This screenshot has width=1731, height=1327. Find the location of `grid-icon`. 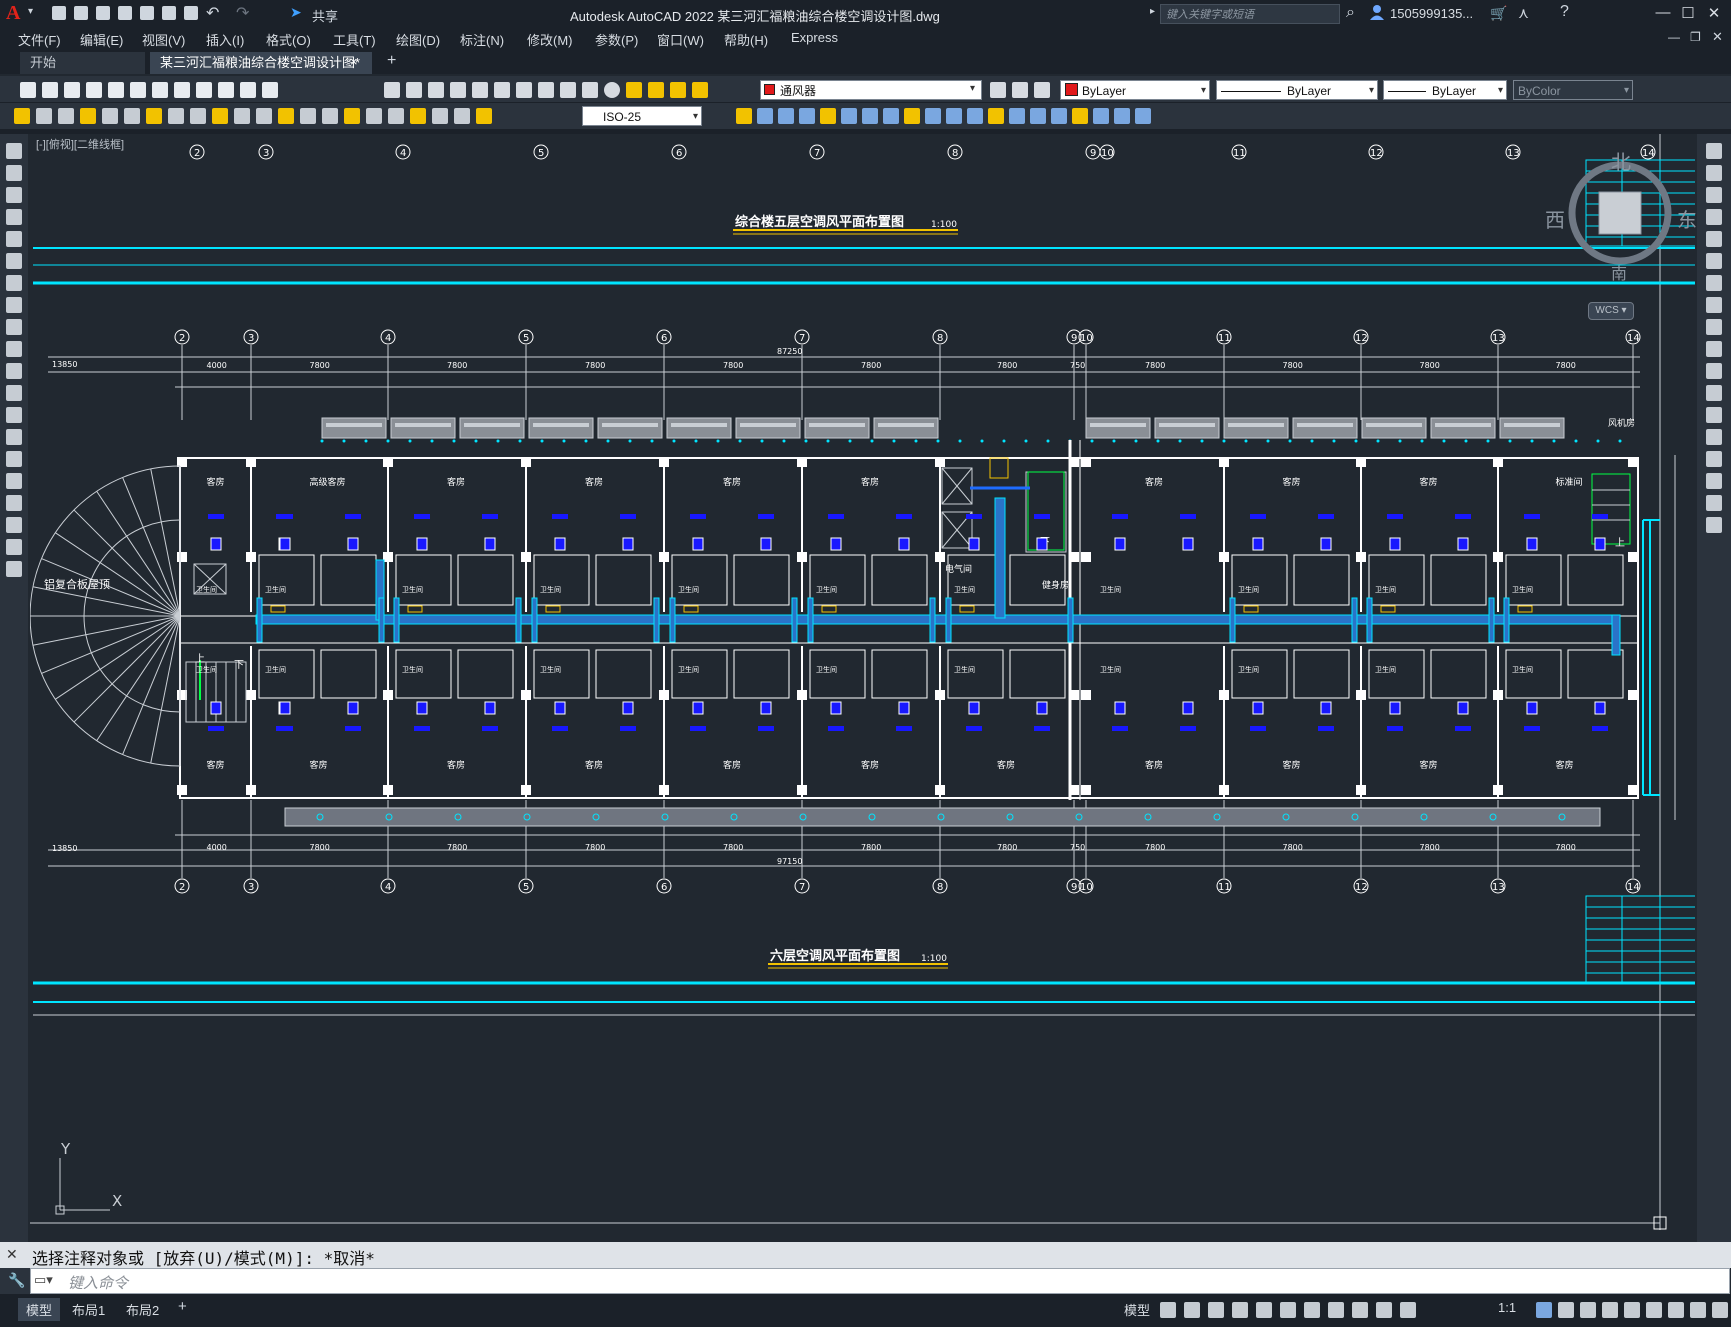

grid-icon is located at coordinates (1168, 1310).